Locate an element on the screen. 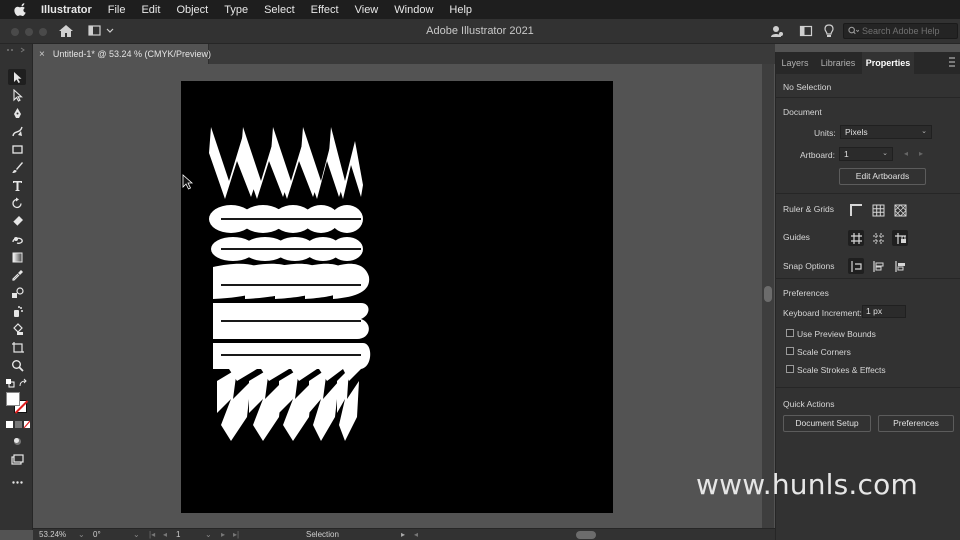 The width and height of the screenshot is (960, 540). document-setup-button: Document Setup is located at coordinates (827, 423).